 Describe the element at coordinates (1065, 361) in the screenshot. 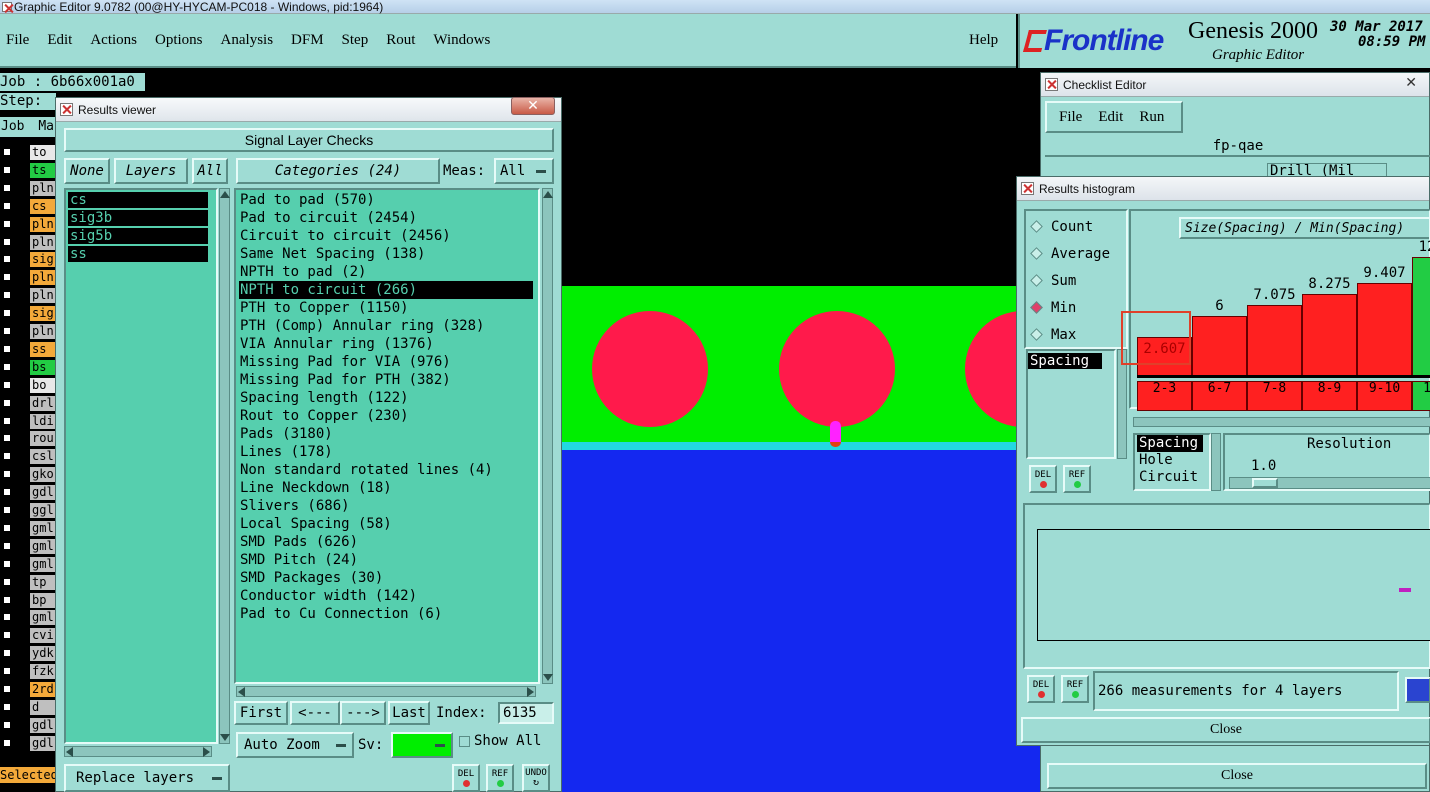

I see `measure-list-item: Spacing` at that location.